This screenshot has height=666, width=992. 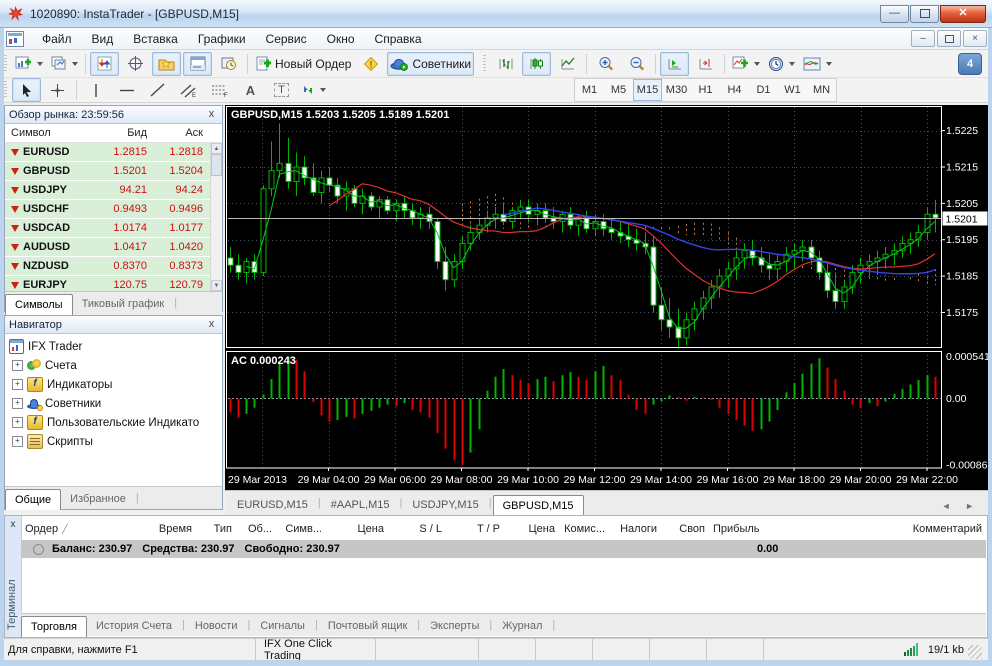 I want to click on tab-signals: Сигналы, so click(x=282, y=626).